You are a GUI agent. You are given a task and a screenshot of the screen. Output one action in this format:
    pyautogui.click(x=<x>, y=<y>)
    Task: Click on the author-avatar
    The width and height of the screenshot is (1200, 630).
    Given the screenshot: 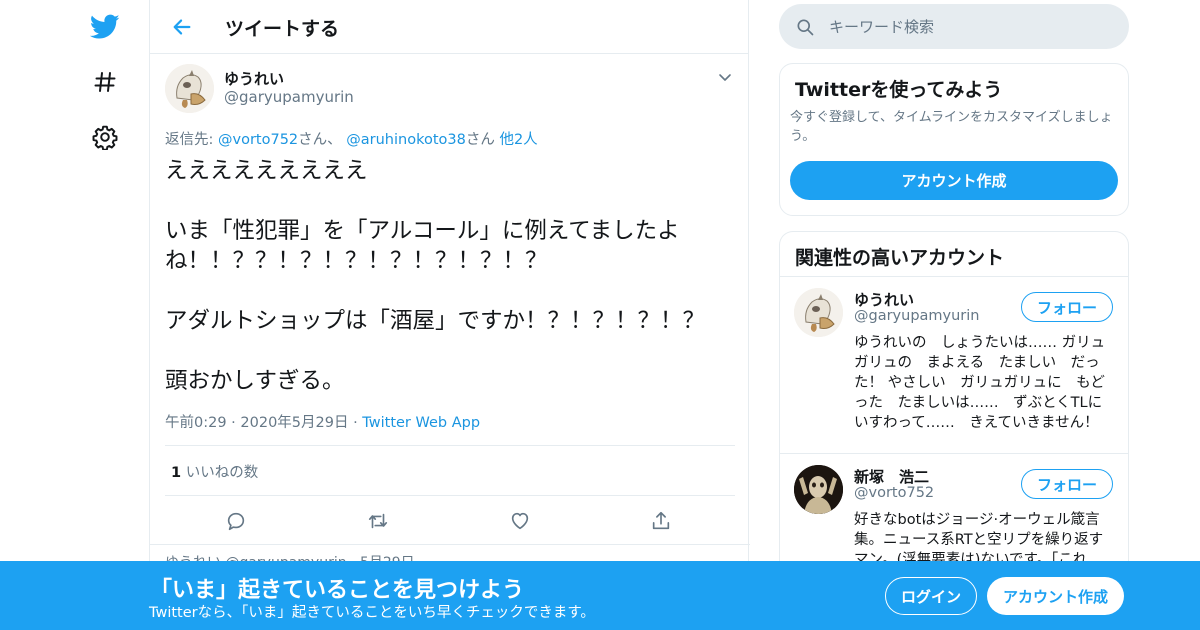 What is the action you would take?
    pyautogui.click(x=189, y=88)
    